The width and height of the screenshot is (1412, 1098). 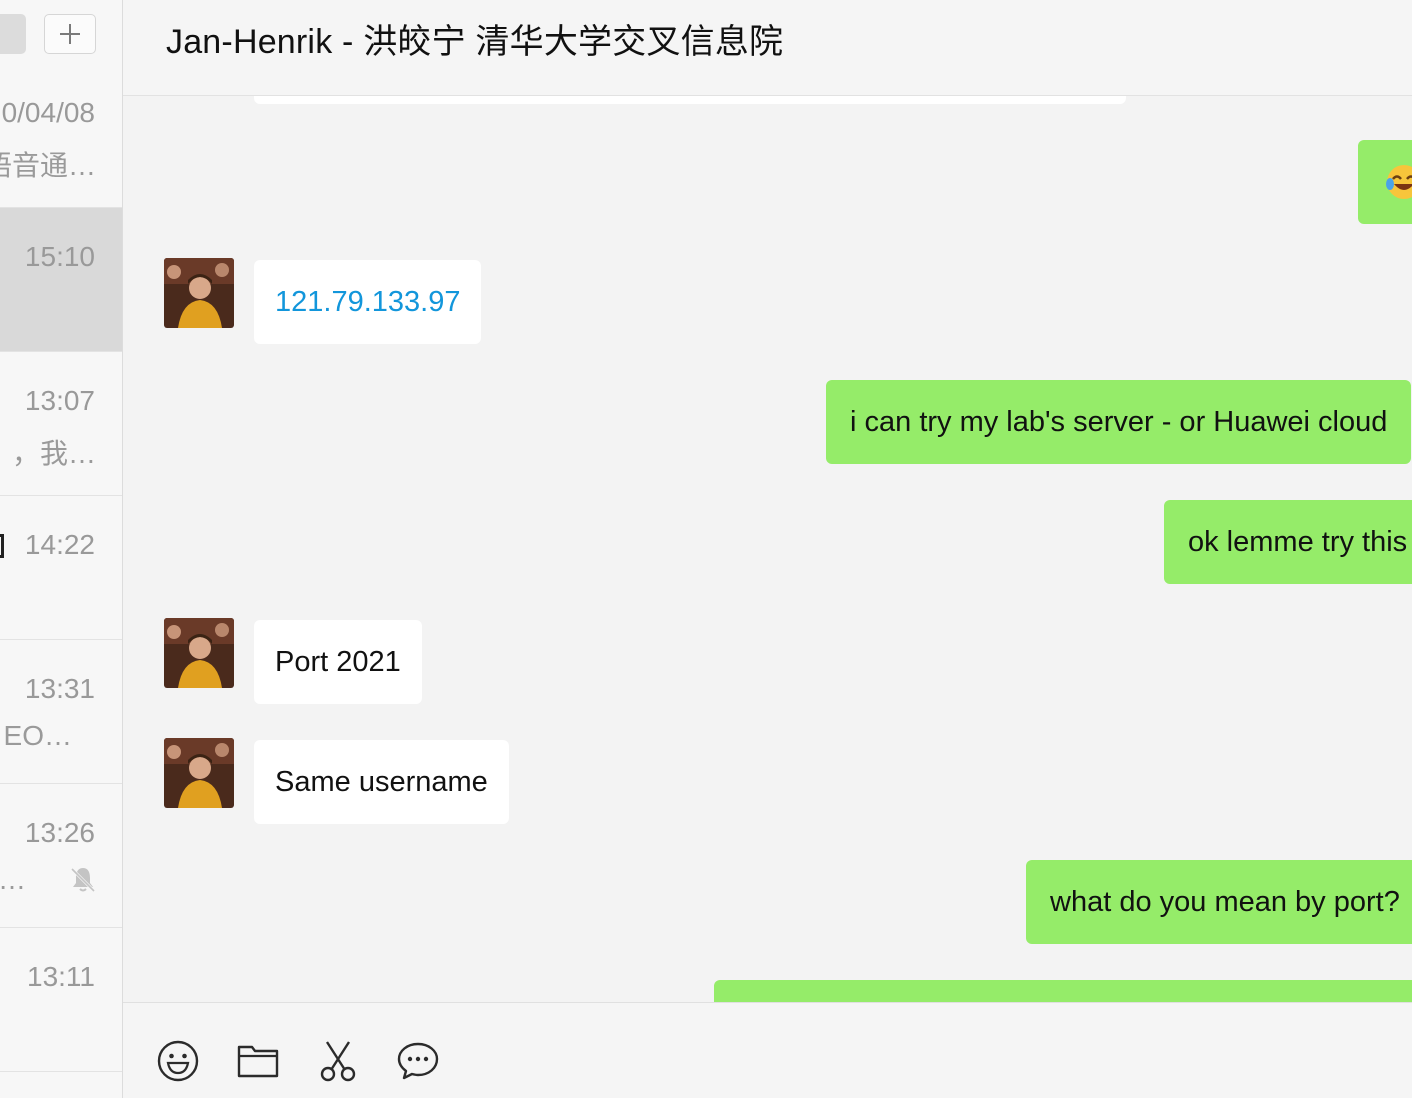 I want to click on chat-header: Jan-Henrik - 洪皎宁 清华大学交叉信息院, so click(x=767, y=48).